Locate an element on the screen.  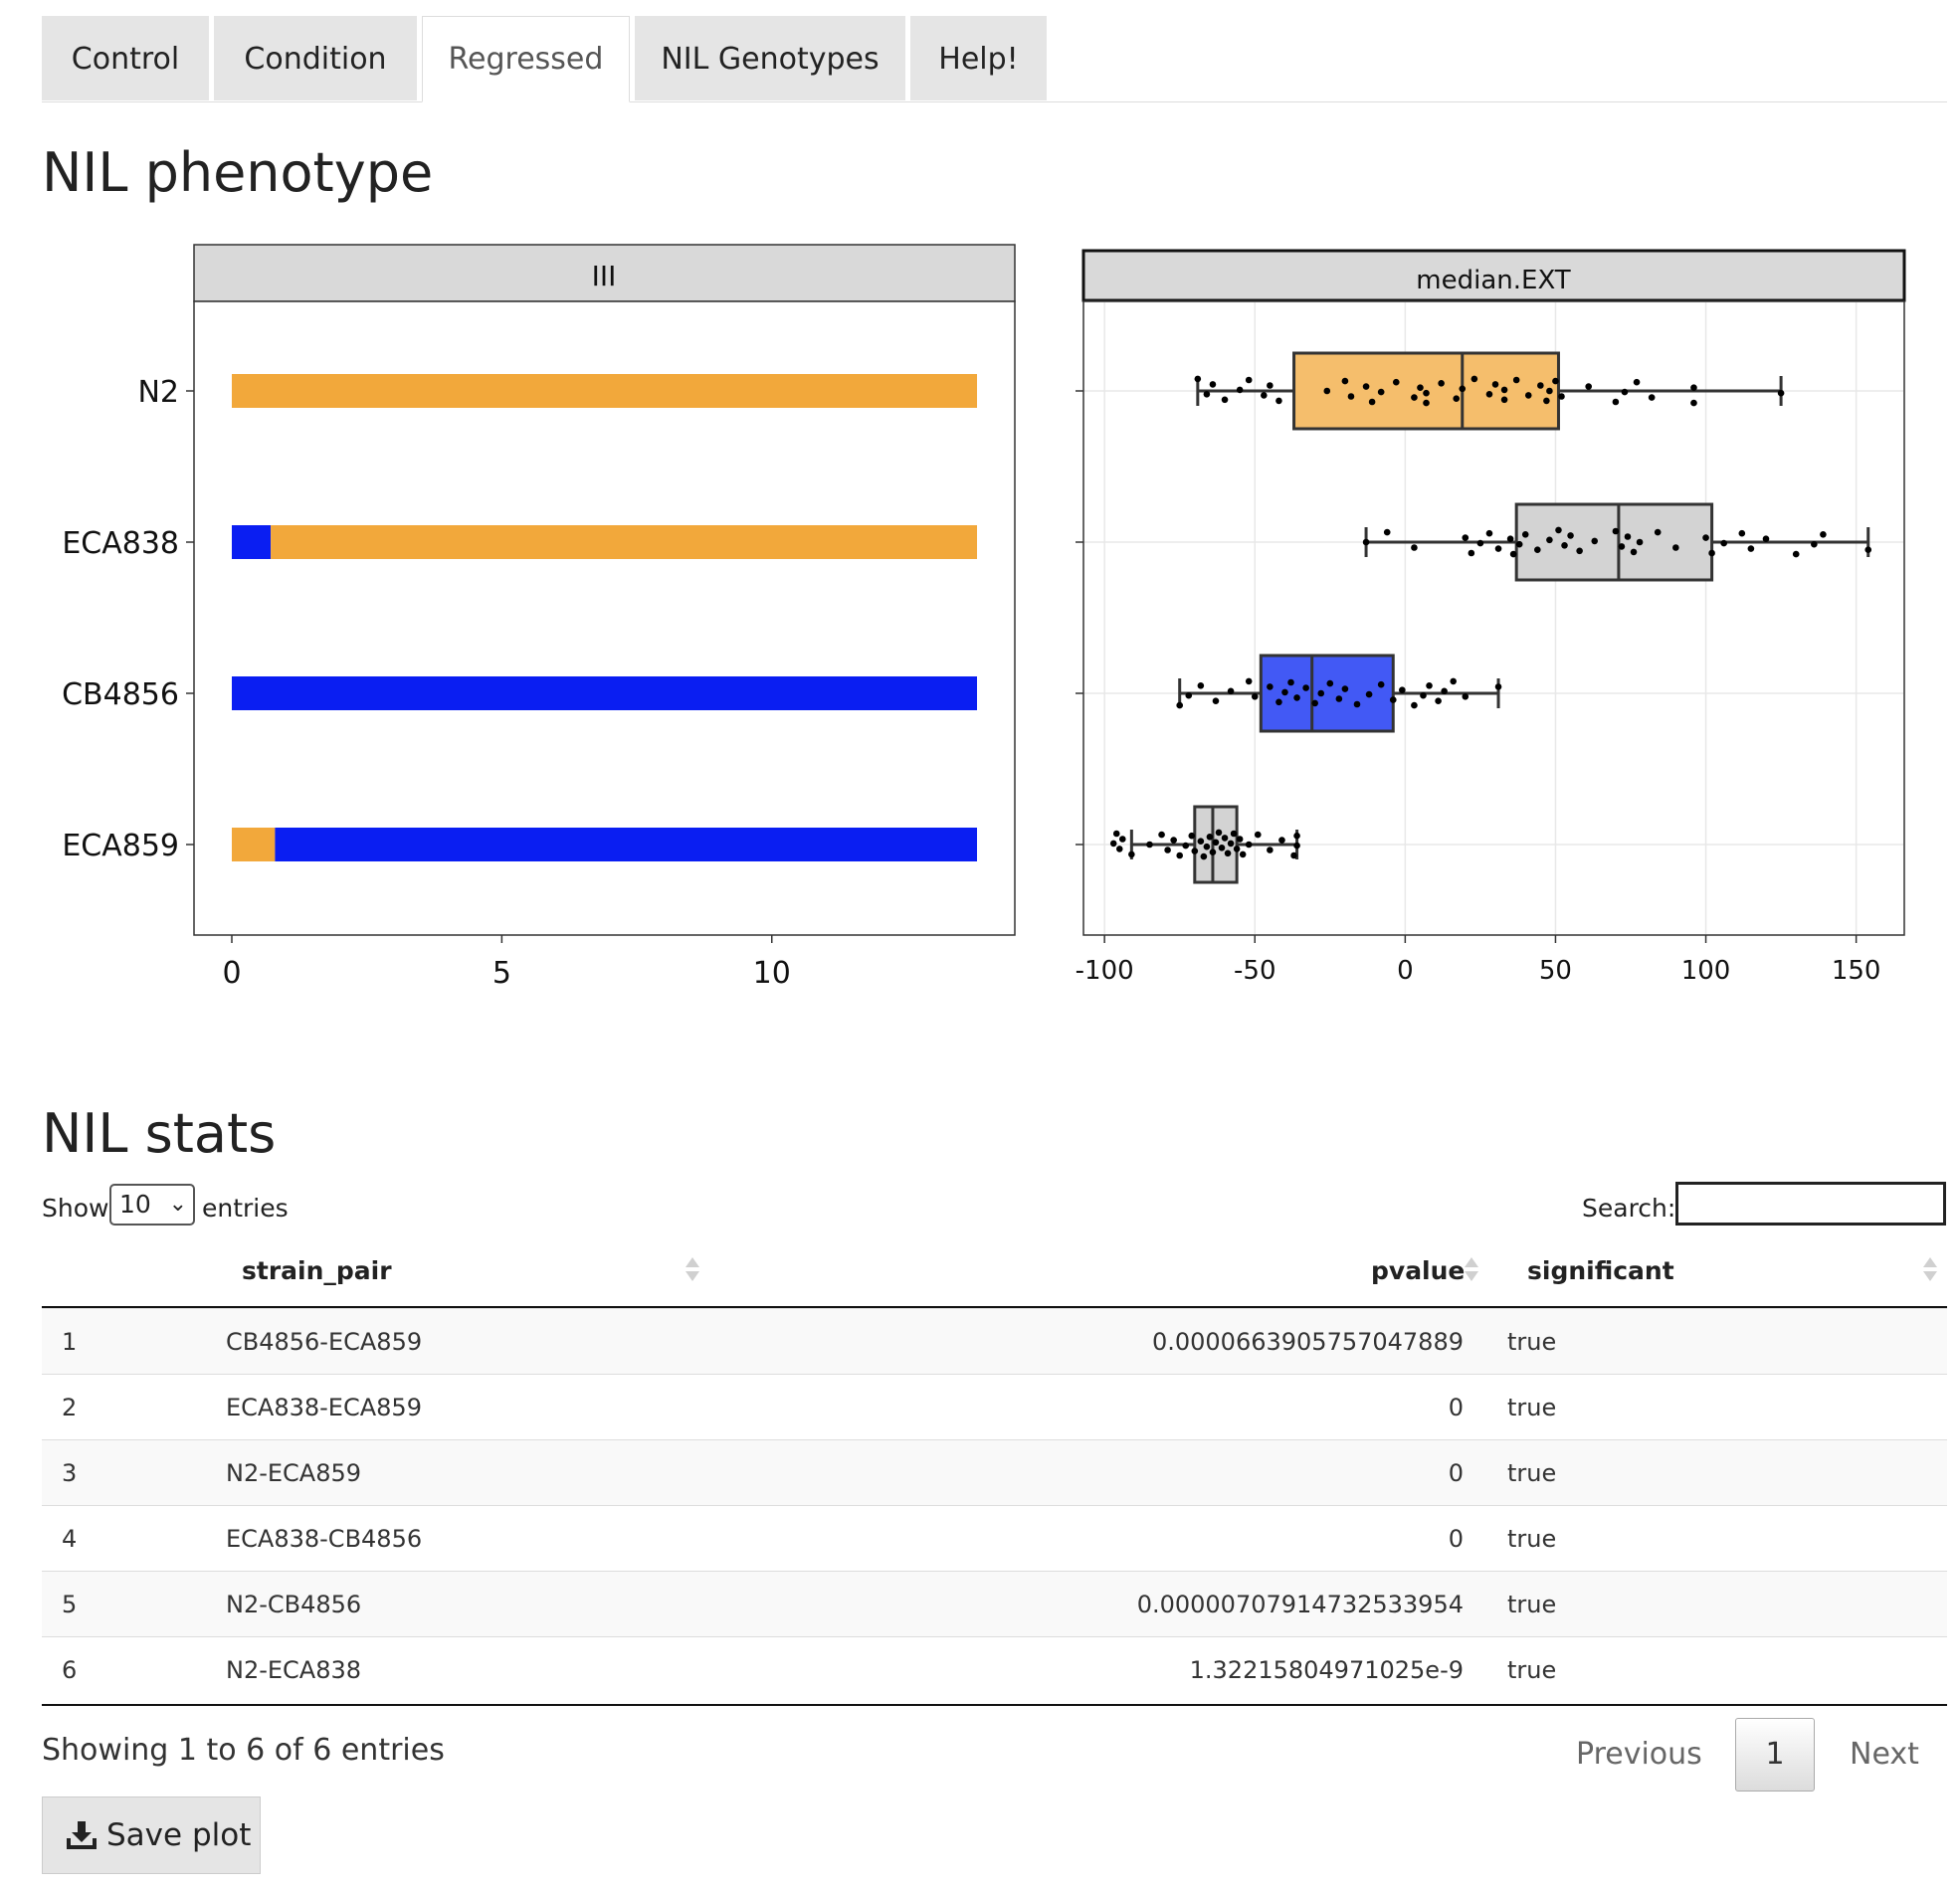
length-label-post: entries is located at coordinates (245, 1208).